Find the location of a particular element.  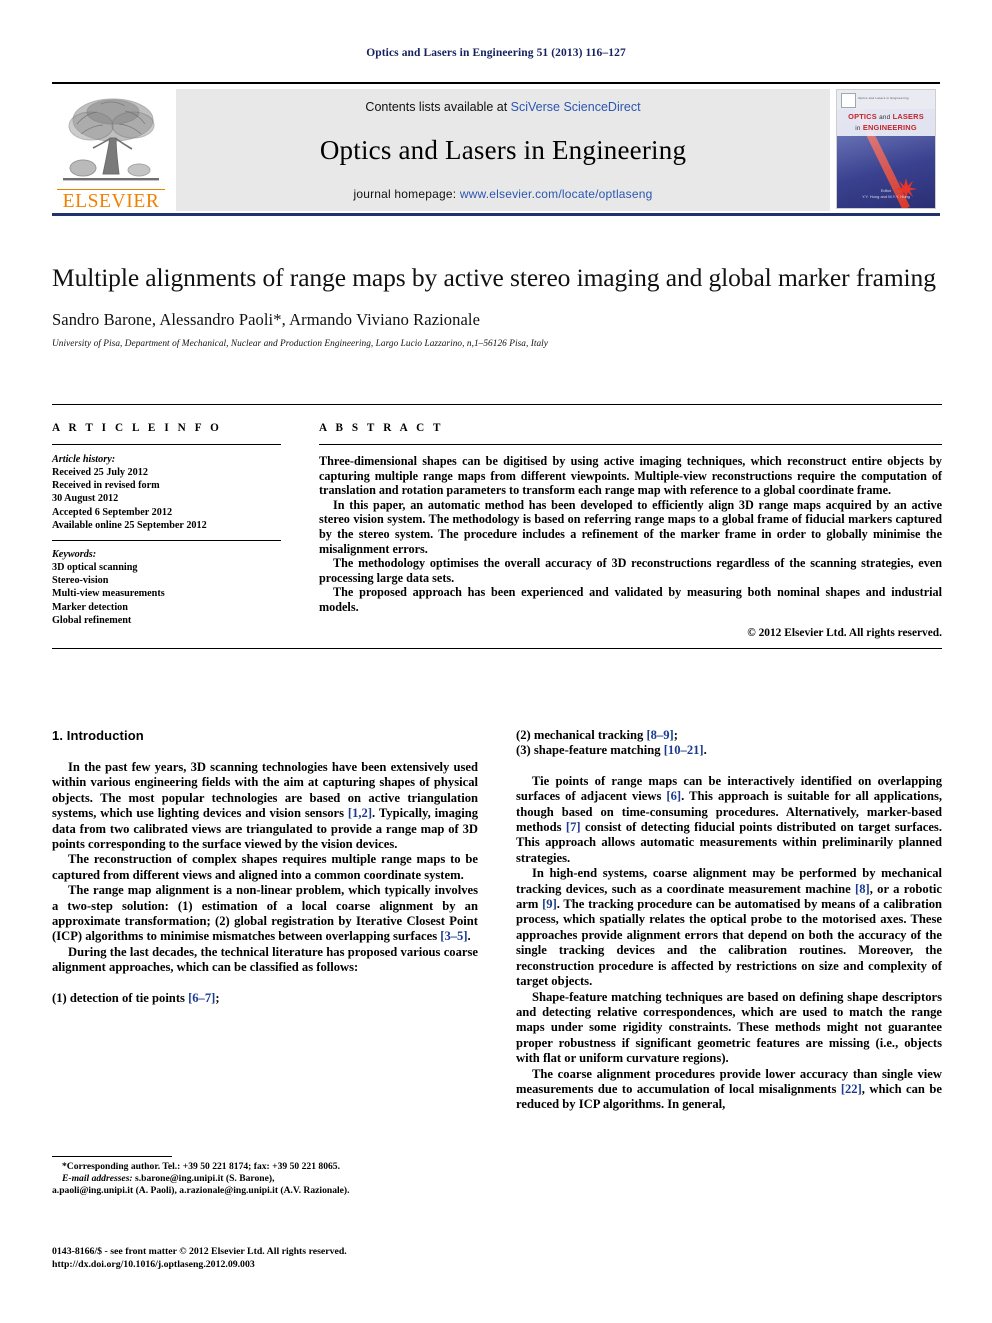

keywords-label: Keywords: is located at coordinates (74, 555).